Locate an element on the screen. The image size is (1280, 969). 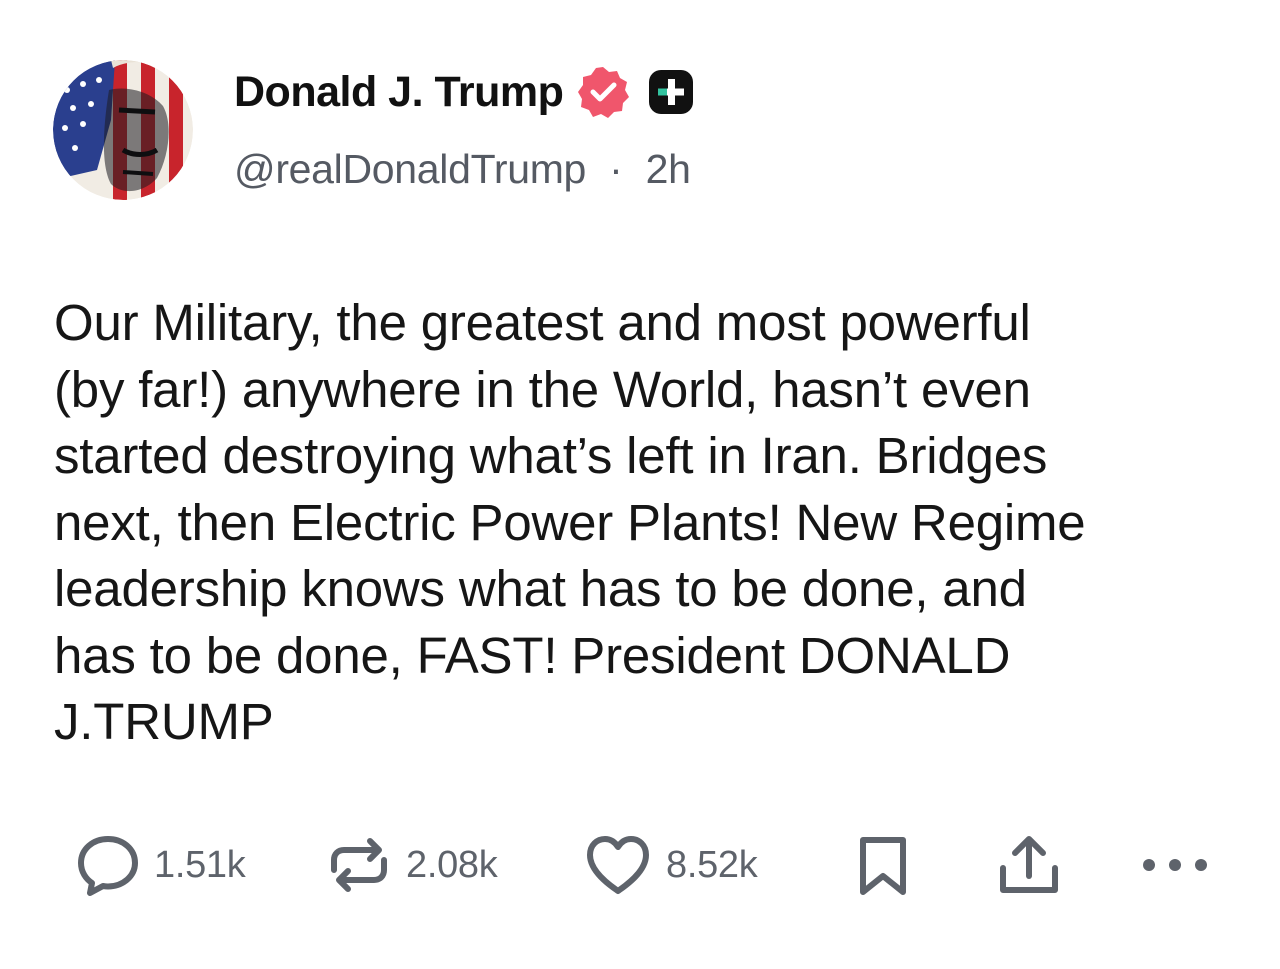
bookmark-icon is located at coordinates (883, 865).